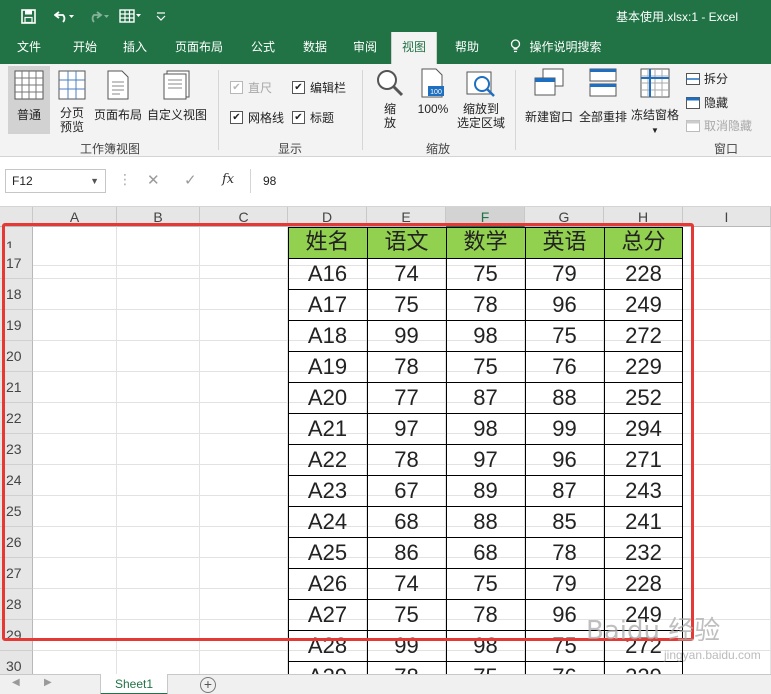 The image size is (771, 694). Describe the element at coordinates (16, 418) in the screenshot. I see `row-header-22: 22` at that location.